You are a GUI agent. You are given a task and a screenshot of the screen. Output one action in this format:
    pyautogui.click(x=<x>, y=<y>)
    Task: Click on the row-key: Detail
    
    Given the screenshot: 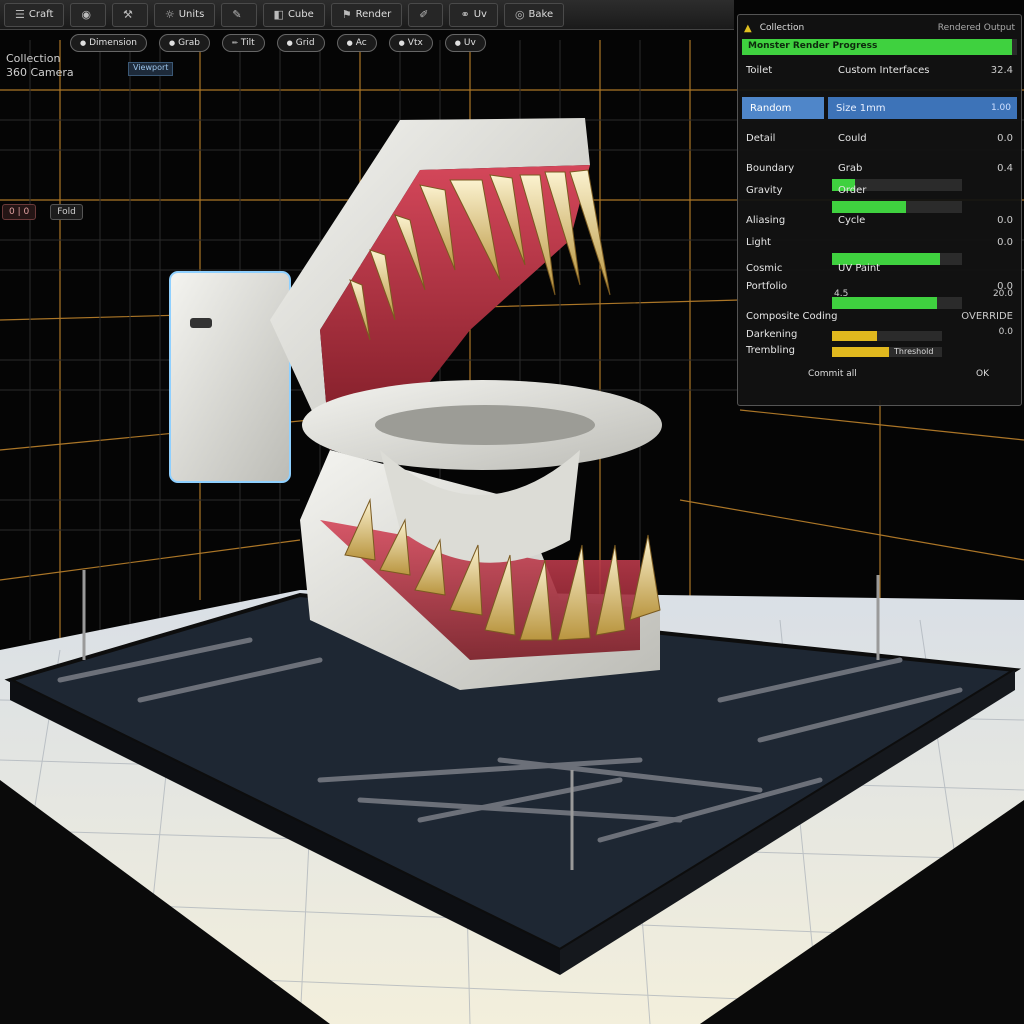 What is the action you would take?
    pyautogui.click(x=761, y=138)
    